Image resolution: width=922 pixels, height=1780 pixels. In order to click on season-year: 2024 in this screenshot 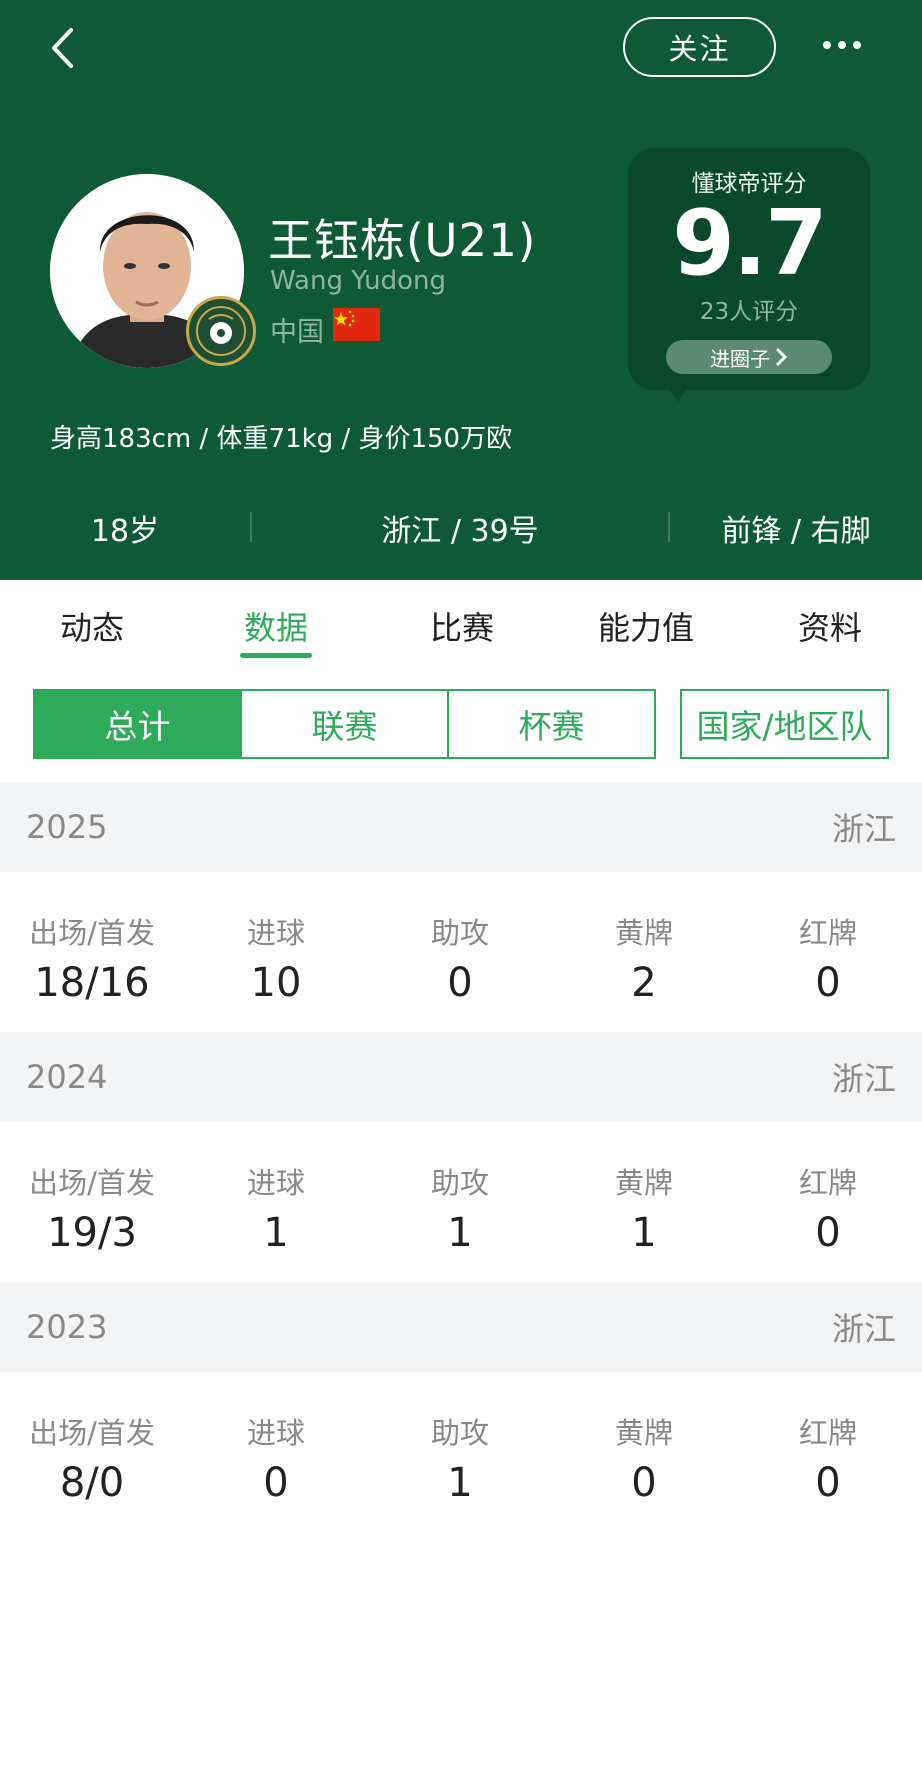, I will do `click(67, 1077)`.